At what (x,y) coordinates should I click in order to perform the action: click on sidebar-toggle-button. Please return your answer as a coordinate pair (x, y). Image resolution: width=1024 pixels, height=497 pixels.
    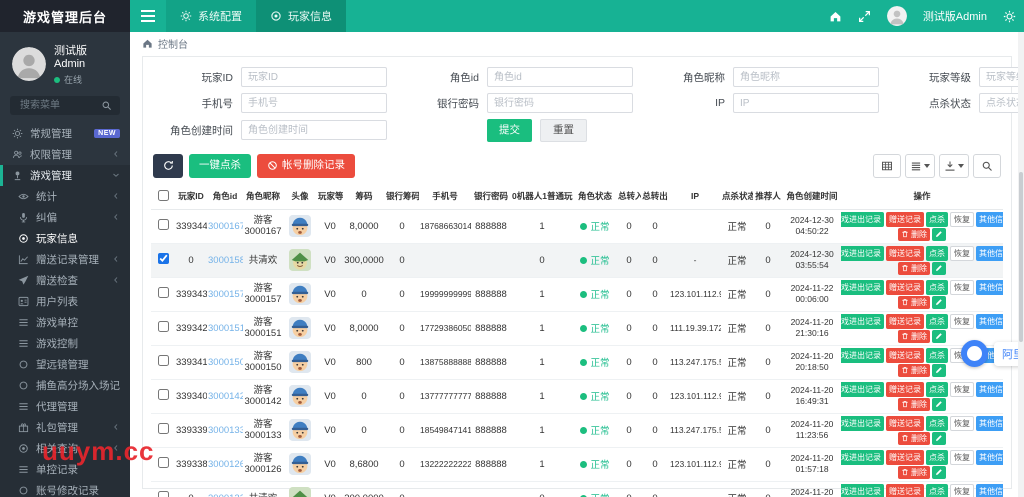
    Looking at the image, I should click on (148, 16).